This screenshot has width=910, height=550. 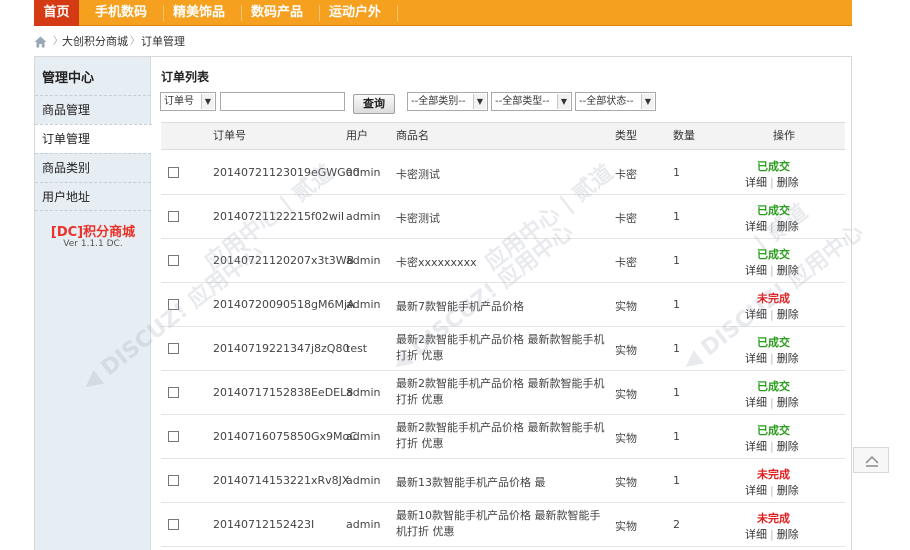 I want to click on nav-item-accessories: 精美饰品, so click(x=199, y=13).